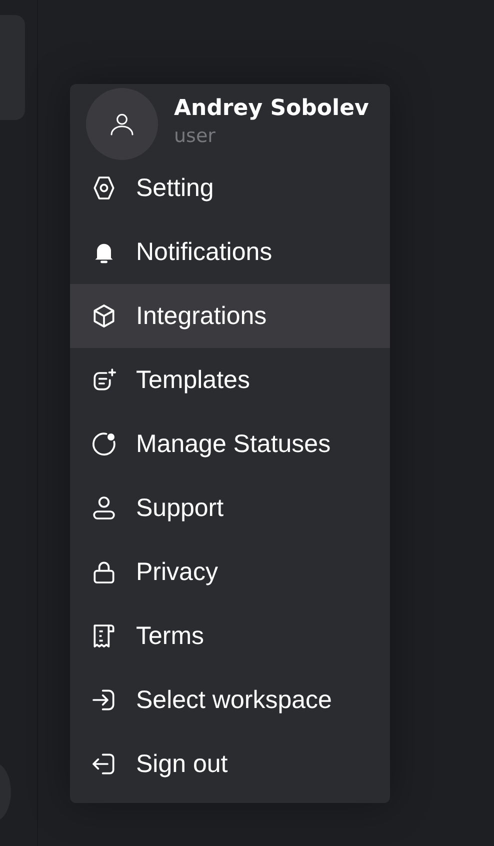 This screenshot has height=846, width=494. Describe the element at coordinates (230, 188) in the screenshot. I see `menu-item: Setting` at that location.